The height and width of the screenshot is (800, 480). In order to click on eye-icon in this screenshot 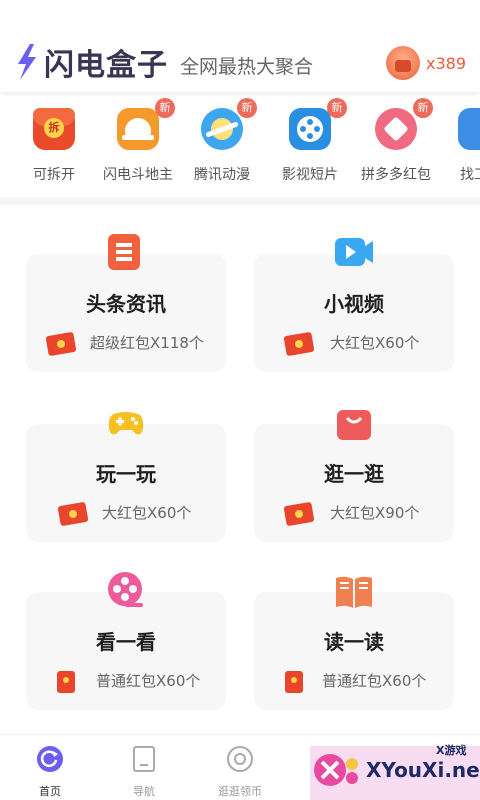, I will do `click(240, 759)`.